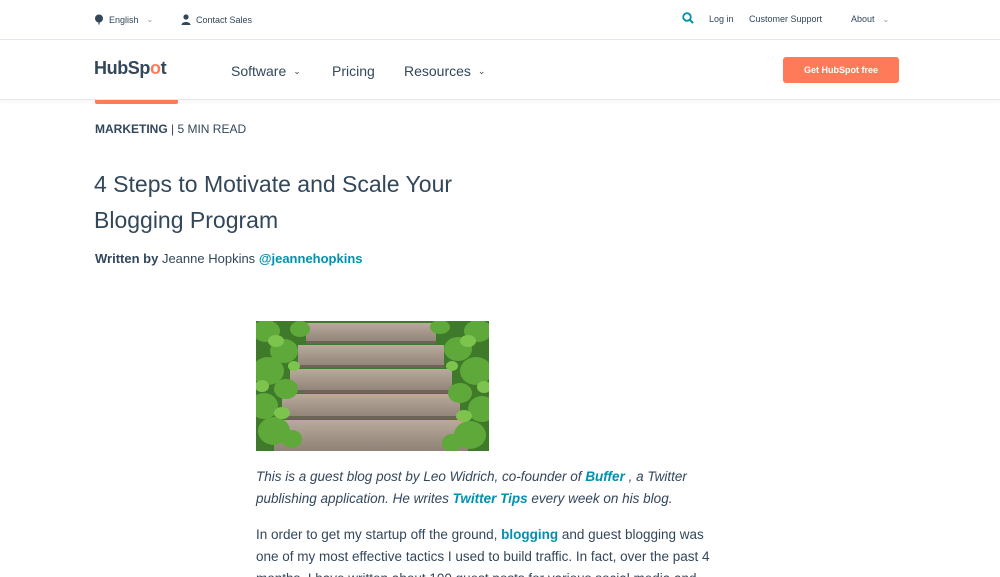 Image resolution: width=1000 pixels, height=577 pixels. I want to click on nav-pricing-label: Pricing, so click(353, 71).